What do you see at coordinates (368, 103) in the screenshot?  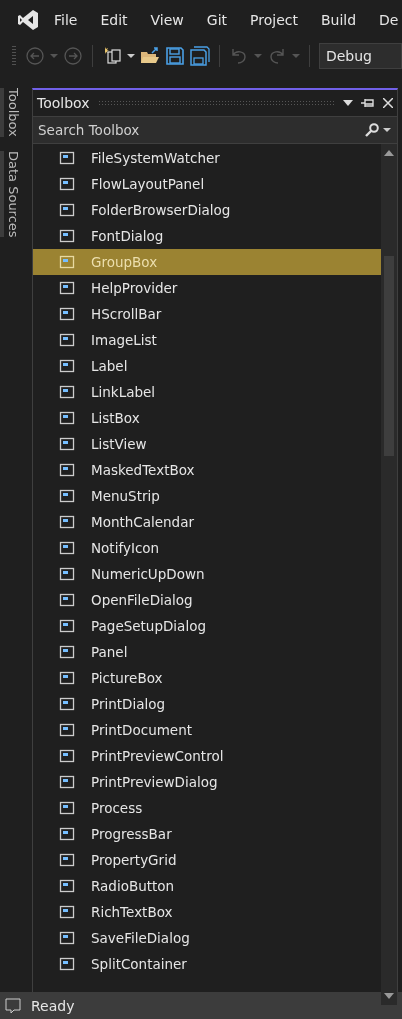 I see `pin-icon` at bounding box center [368, 103].